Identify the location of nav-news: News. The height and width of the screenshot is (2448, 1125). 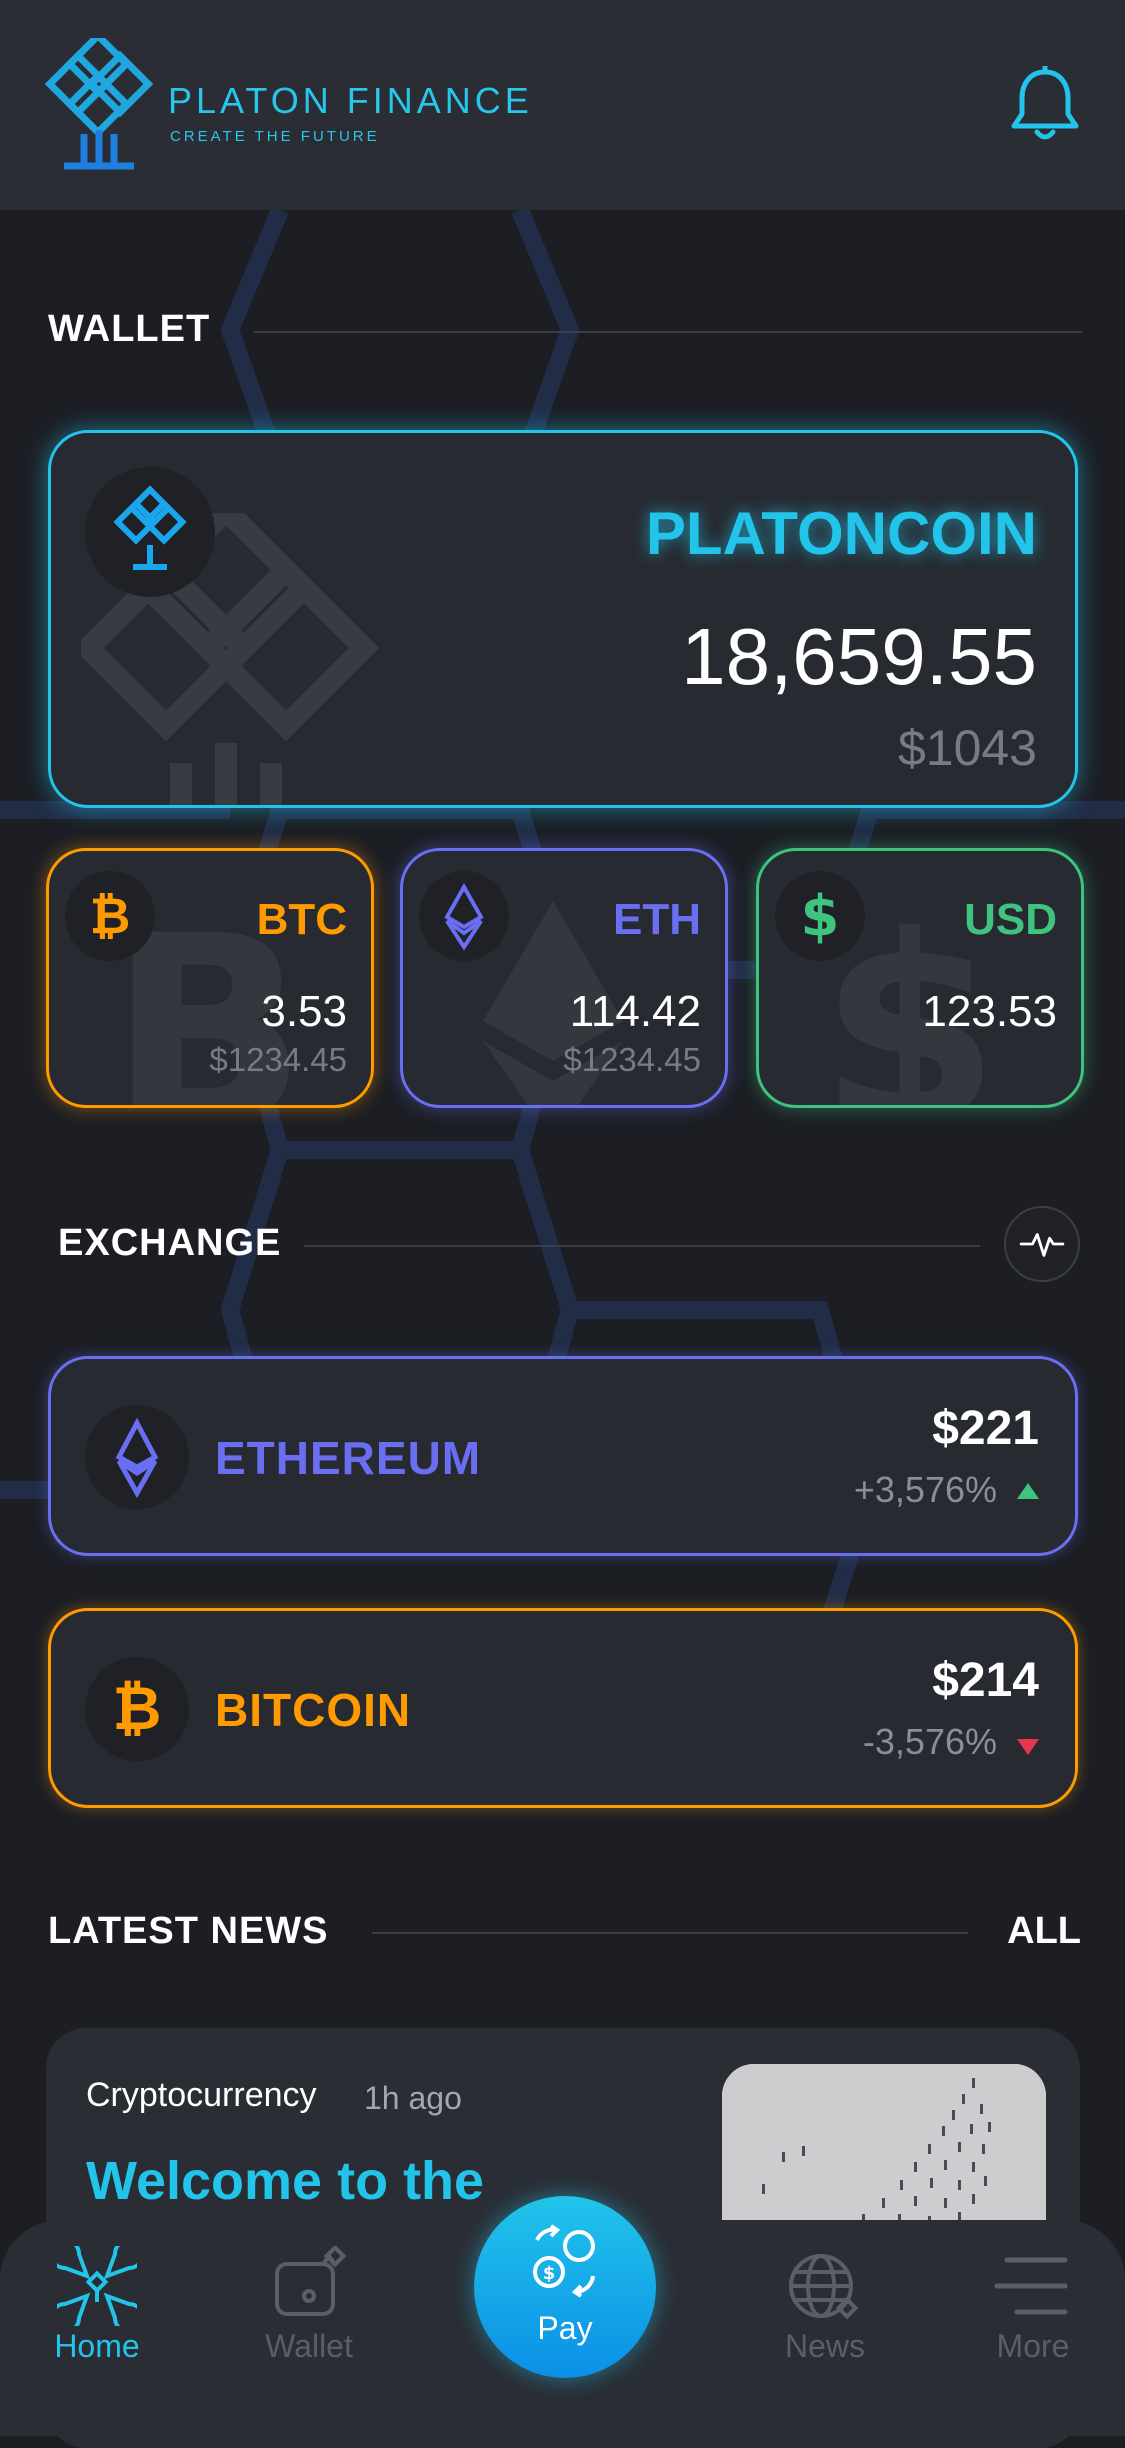
(825, 2328).